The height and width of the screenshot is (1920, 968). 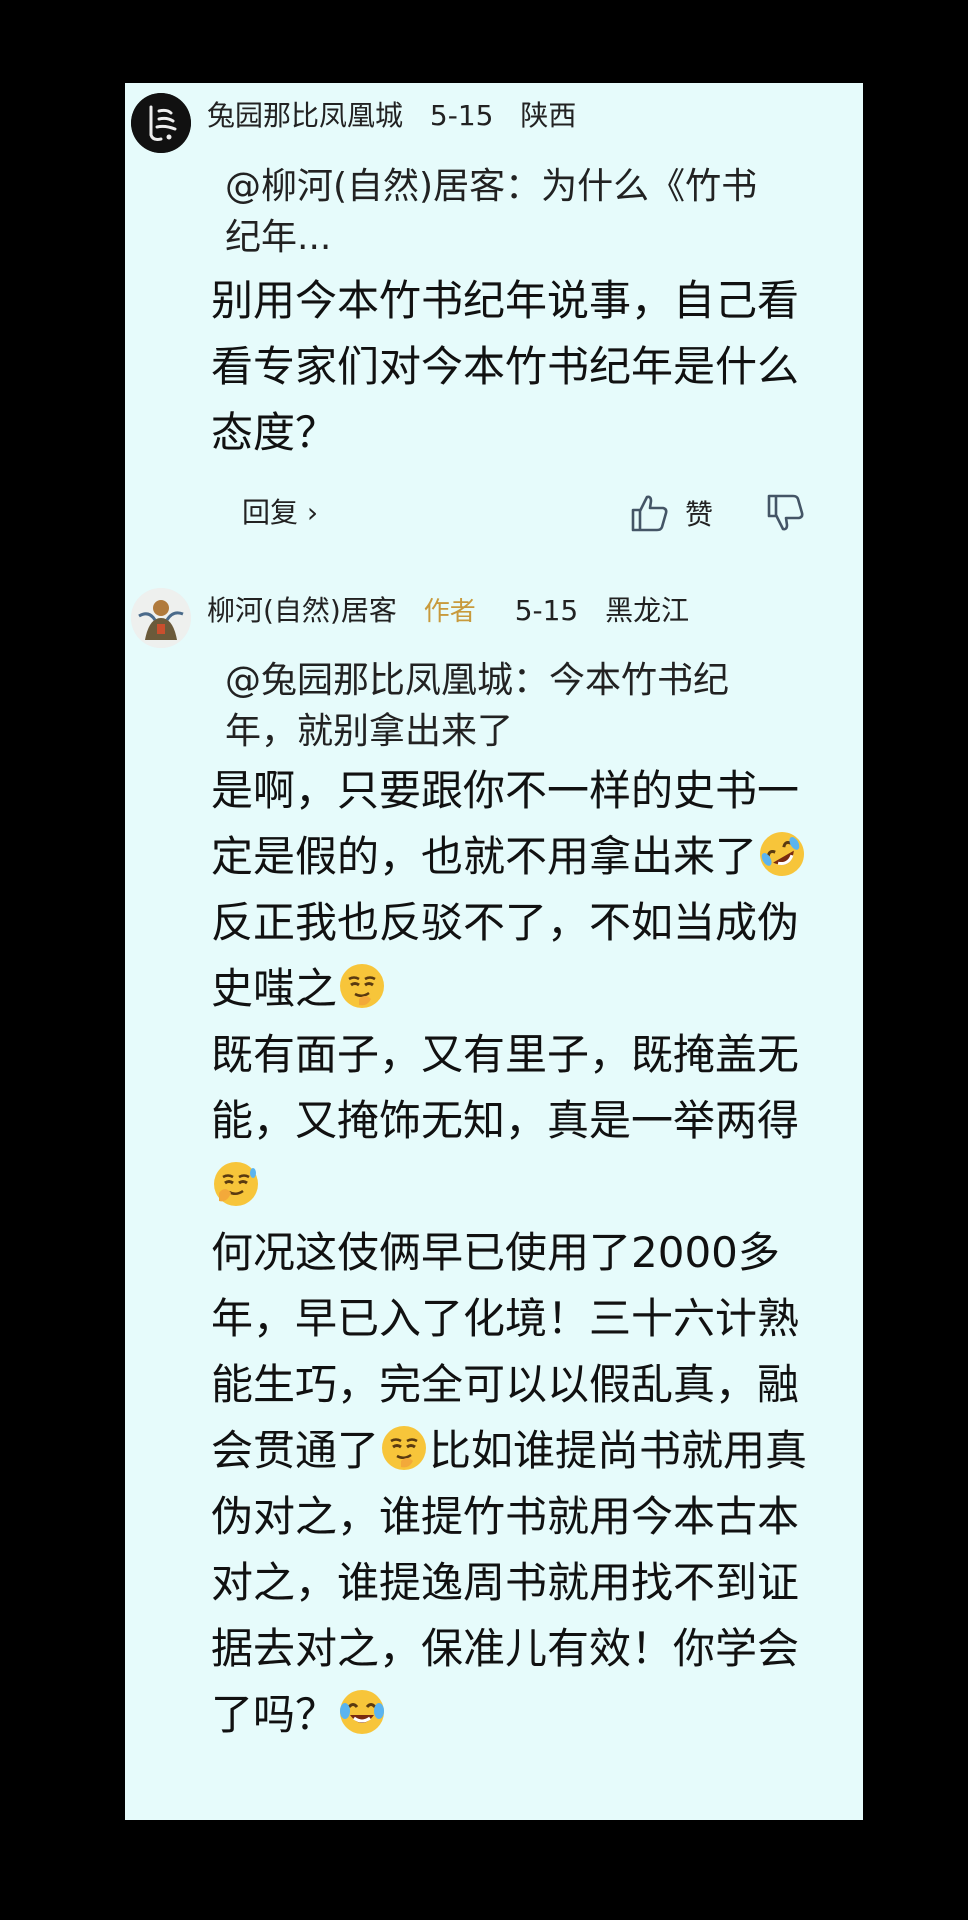 What do you see at coordinates (280, 513) in the screenshot?
I see `reply-button: 回复 ›` at bounding box center [280, 513].